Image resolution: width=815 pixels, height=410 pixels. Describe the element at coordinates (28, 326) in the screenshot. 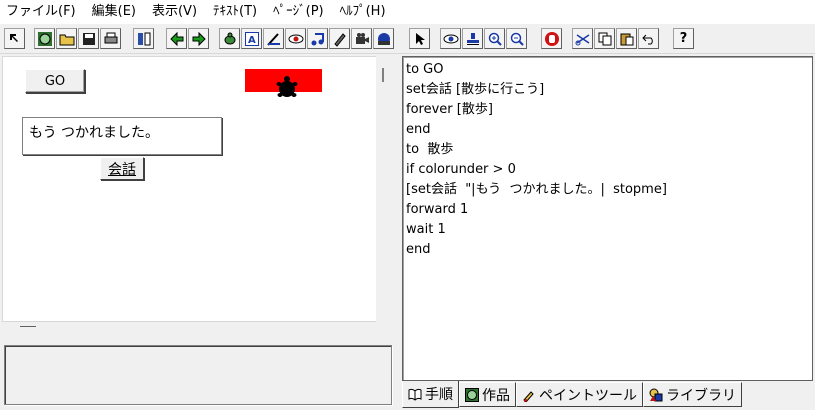

I see `divider-mark` at that location.